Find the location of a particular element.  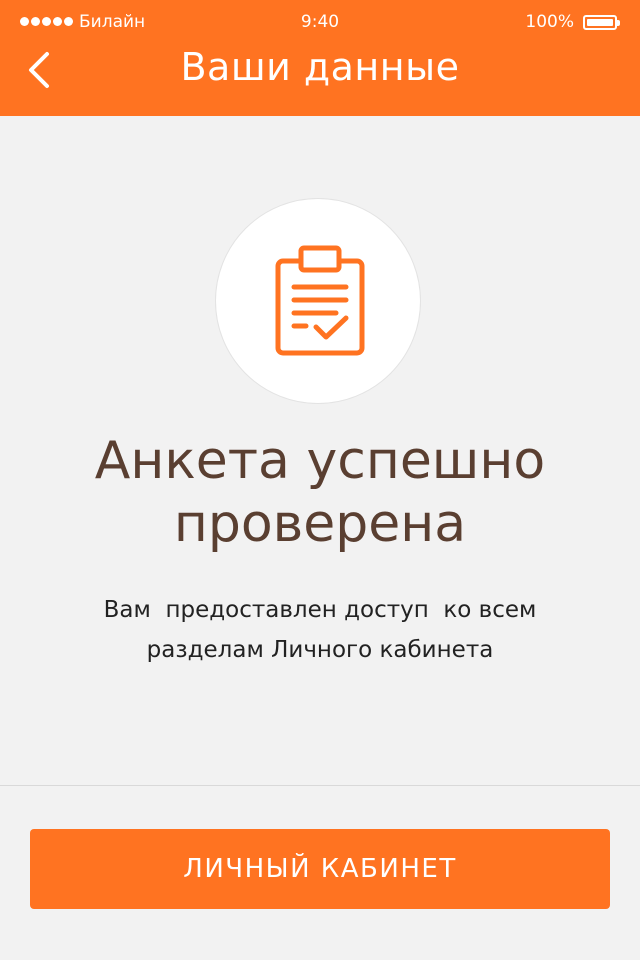

divider is located at coordinates (320, 785).